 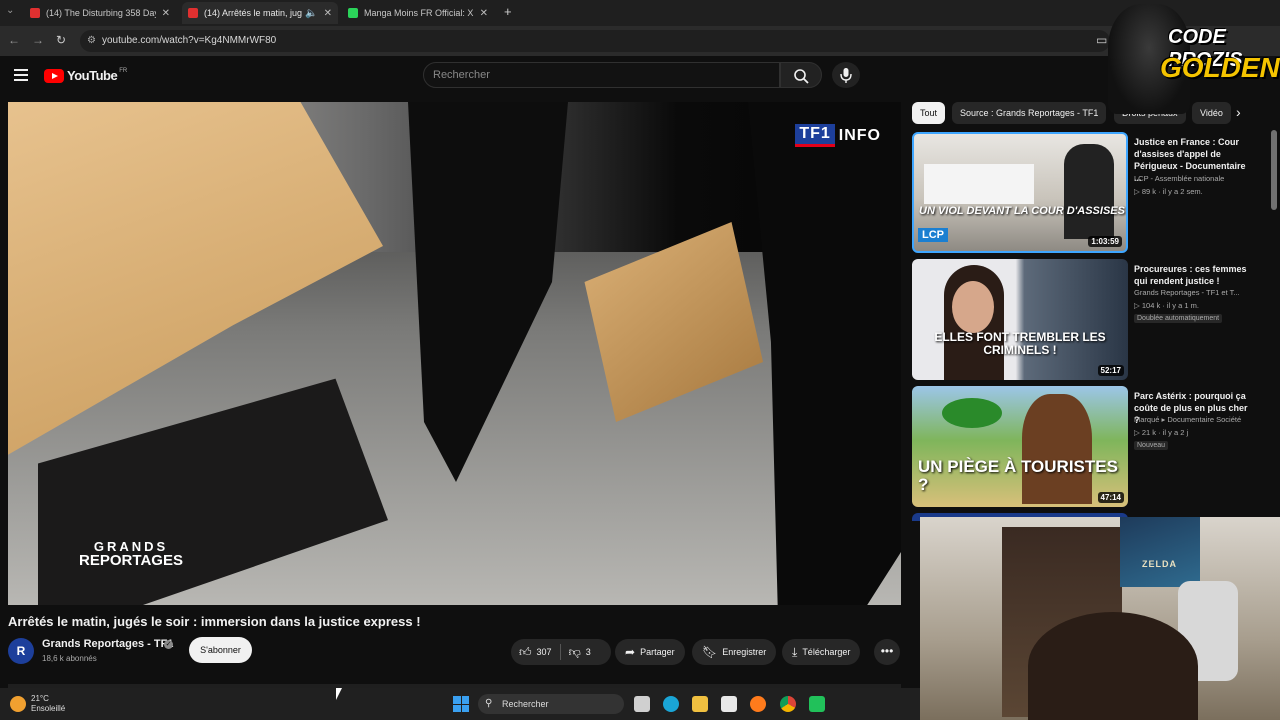 What do you see at coordinates (838, 135) in the screenshot?
I see `tf1-info-logo: TF1 INFO` at bounding box center [838, 135].